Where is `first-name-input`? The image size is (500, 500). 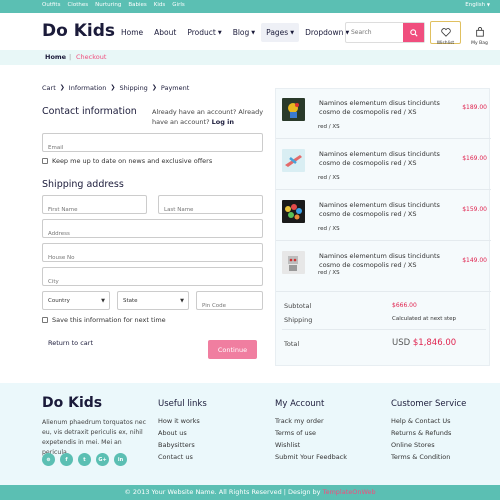
first-name-input is located at coordinates (94, 210).